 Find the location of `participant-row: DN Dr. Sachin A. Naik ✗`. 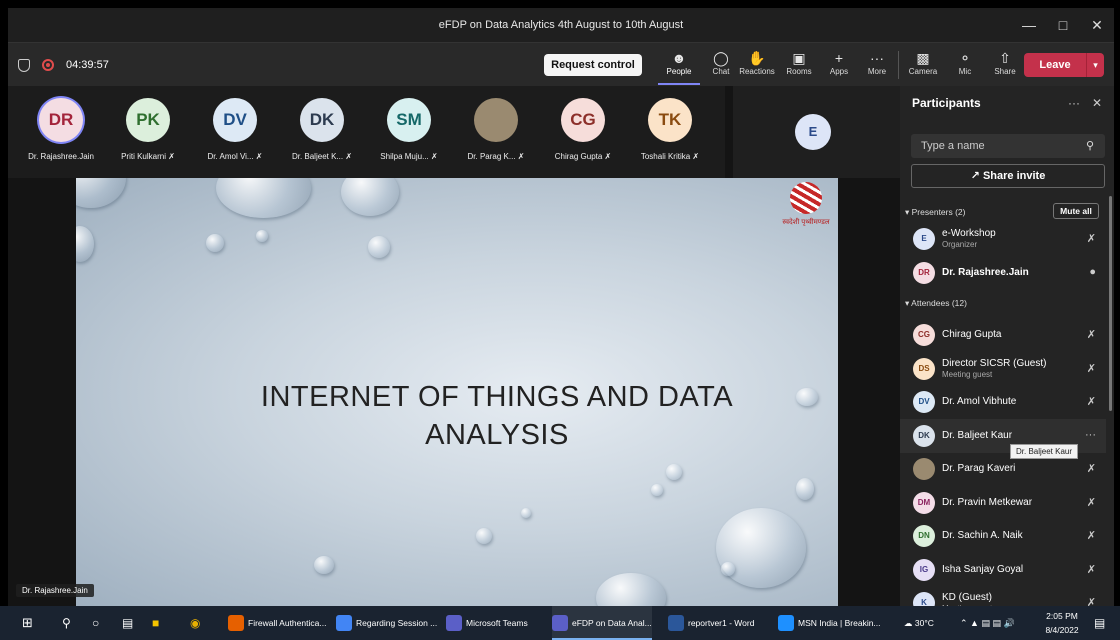

participant-row: DN Dr. Sachin A. Naik ✗ is located at coordinates (1003, 536).